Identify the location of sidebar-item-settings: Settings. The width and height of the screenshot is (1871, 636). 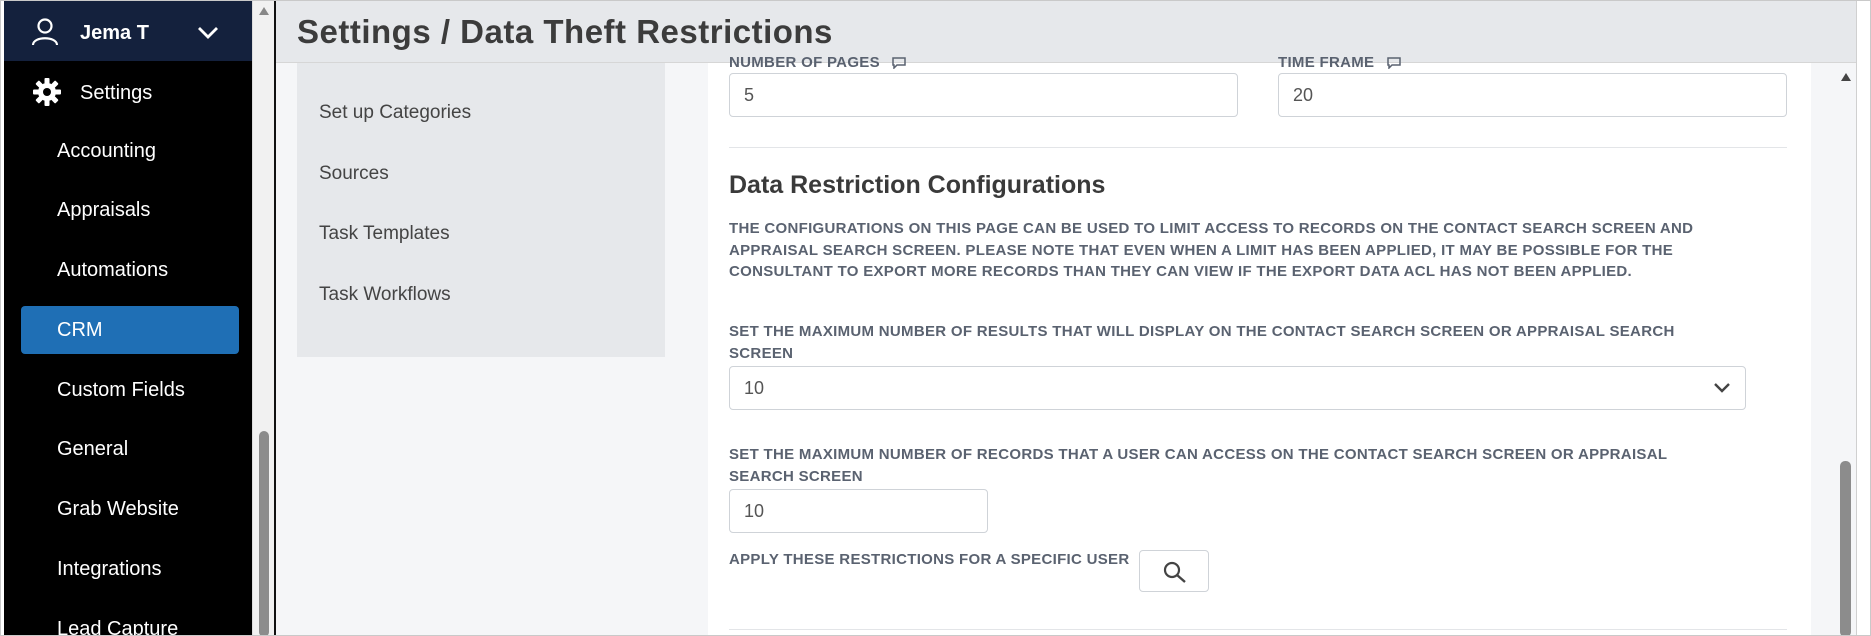
(128, 92).